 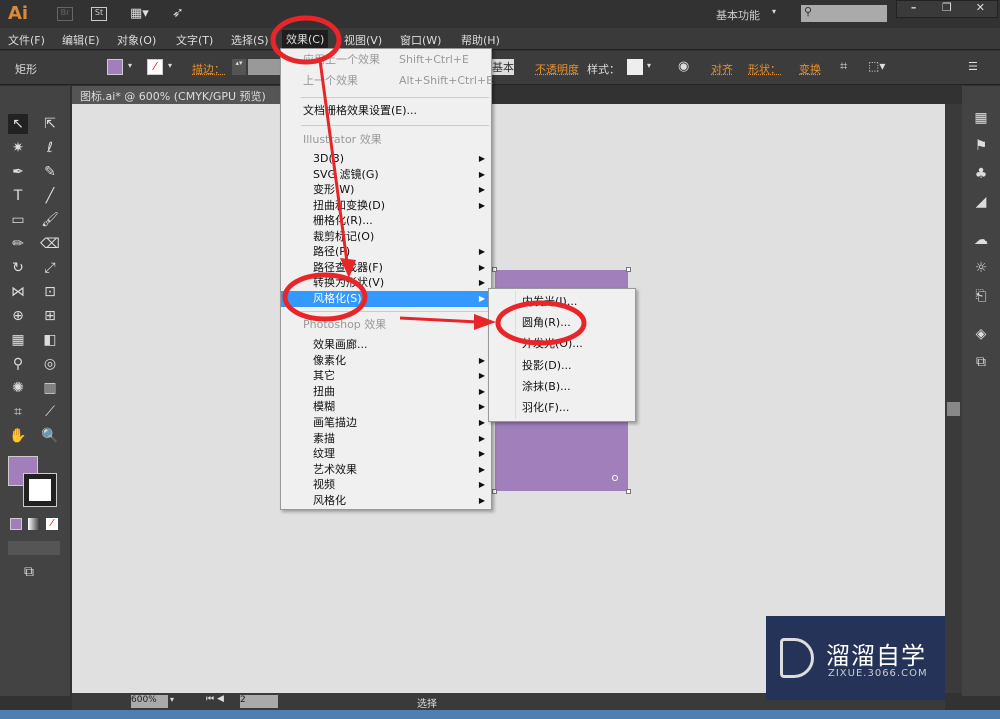 What do you see at coordinates (18, 364) in the screenshot?
I see `eyedropper-icon: ⚲` at bounding box center [18, 364].